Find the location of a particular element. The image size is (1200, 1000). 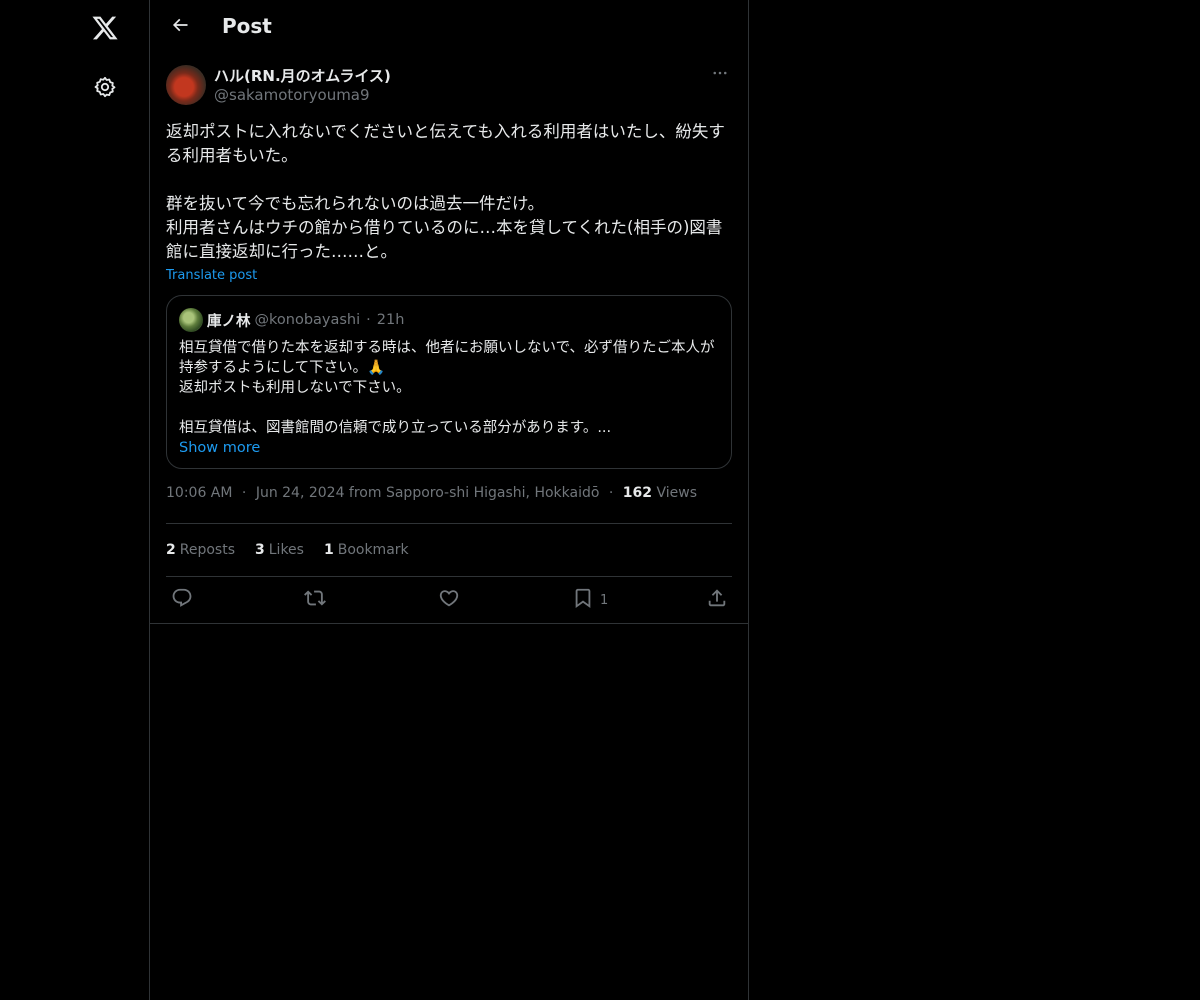

x-logo-icon is located at coordinates (105, 28).